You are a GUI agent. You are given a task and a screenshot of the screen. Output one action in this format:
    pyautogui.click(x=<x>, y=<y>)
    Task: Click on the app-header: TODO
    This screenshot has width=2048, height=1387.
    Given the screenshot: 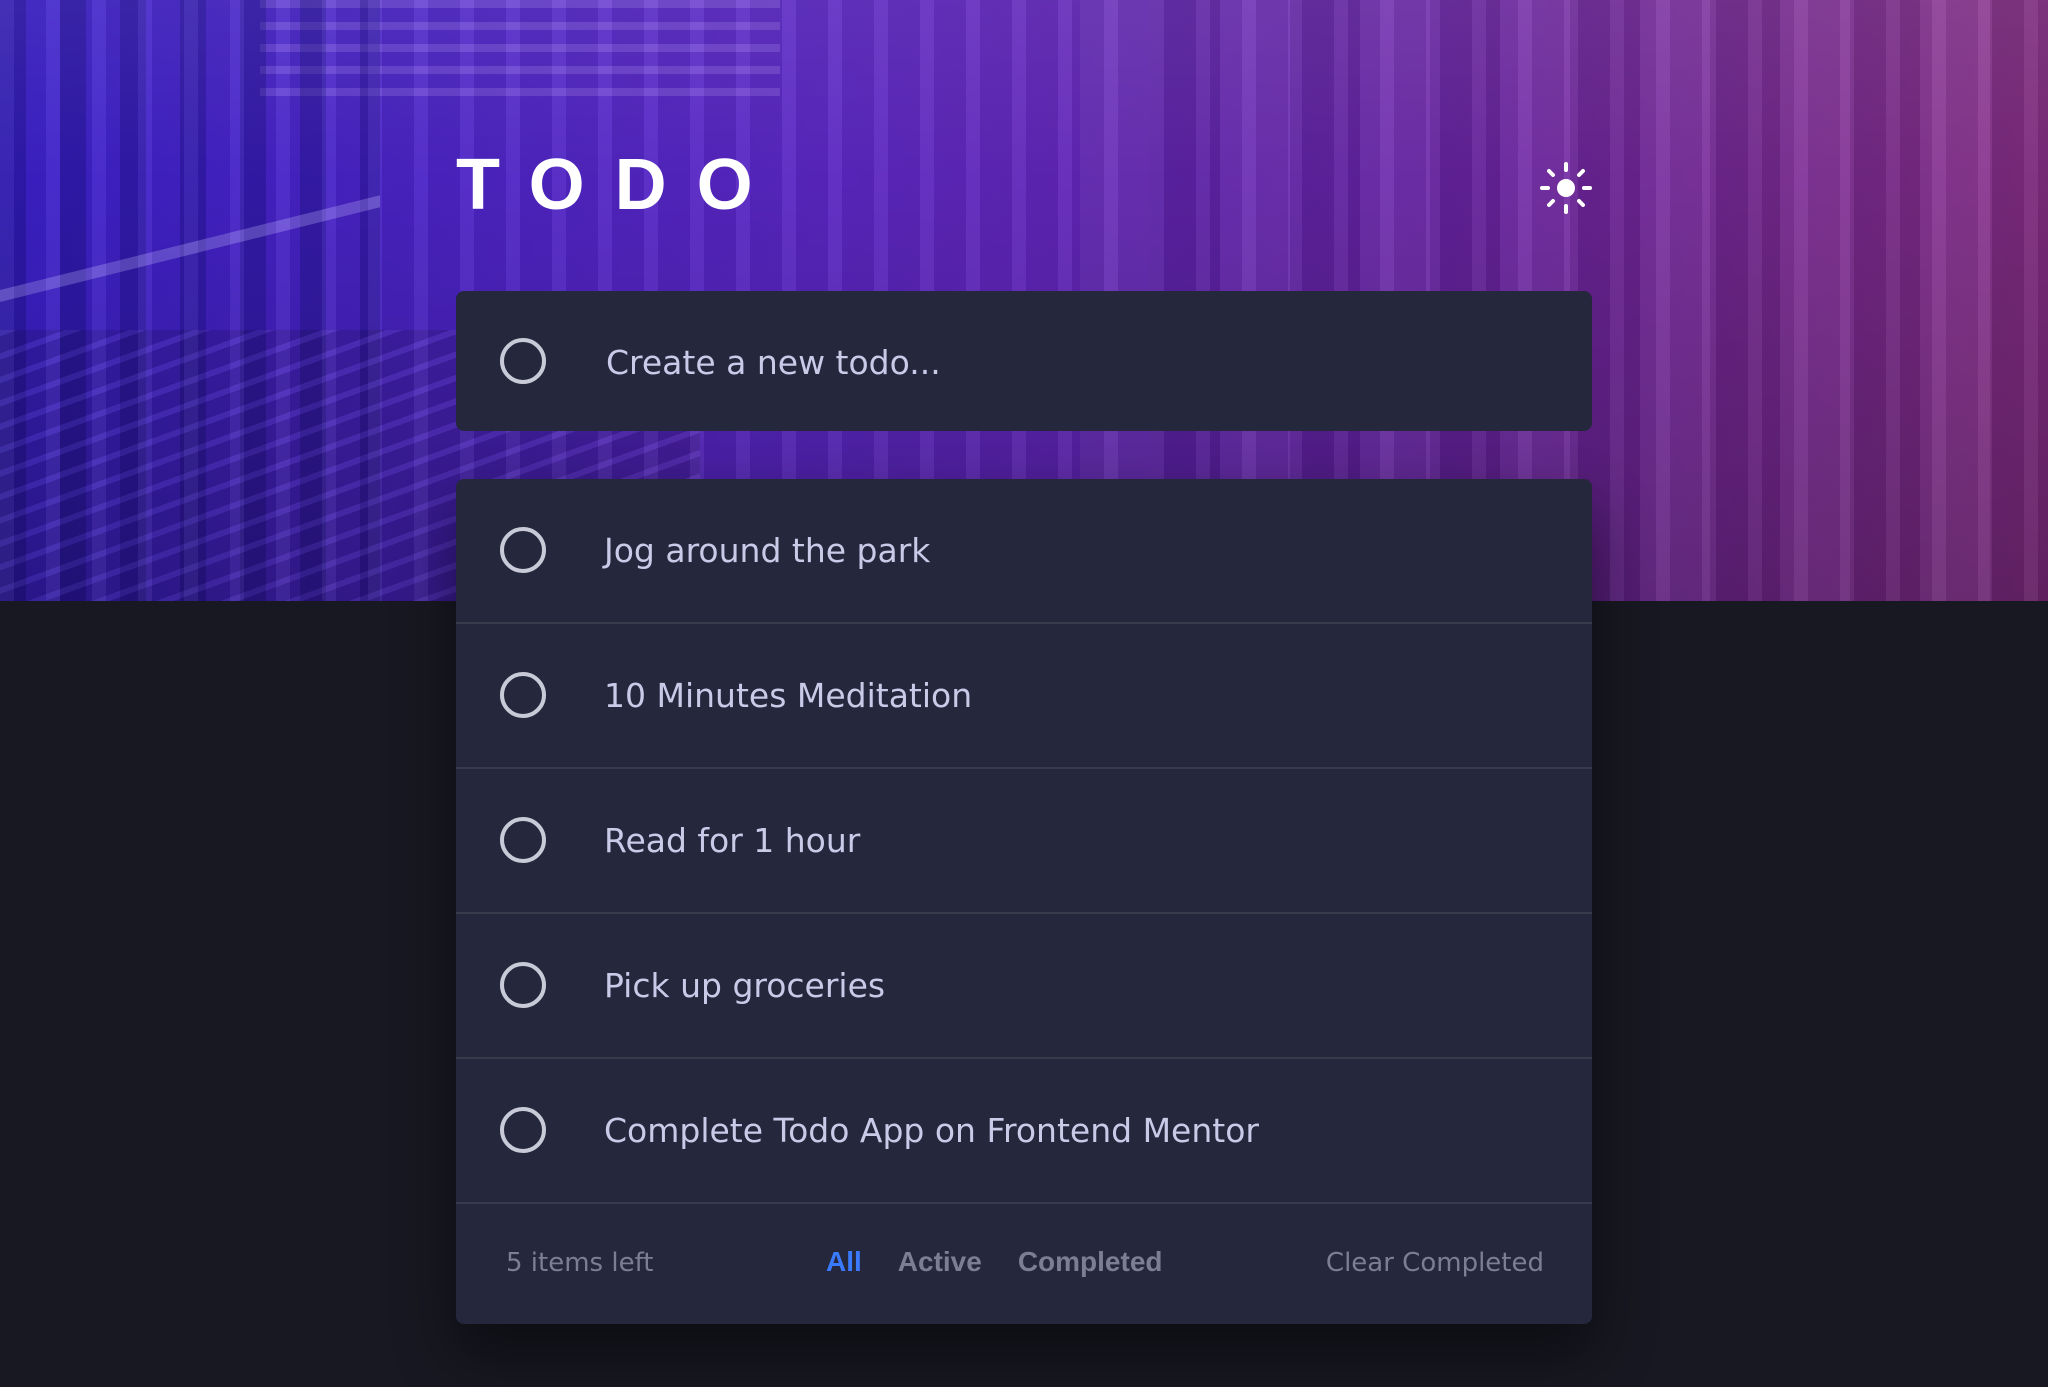 What is the action you would take?
    pyautogui.click(x=1024, y=185)
    